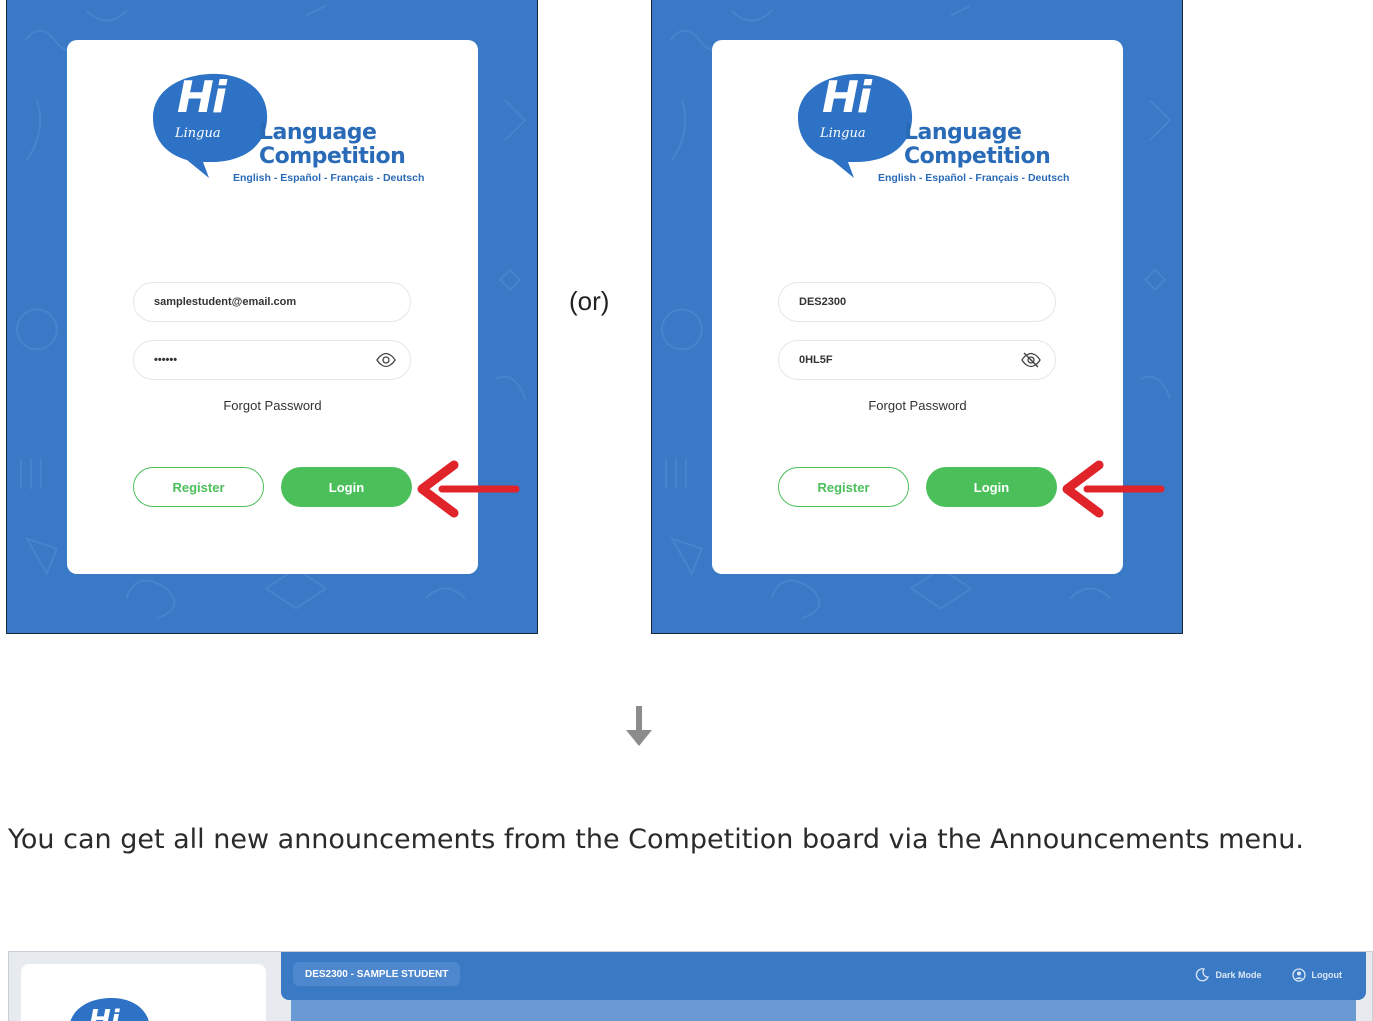 The width and height of the screenshot is (1373, 1021). Describe the element at coordinates (1202, 975) in the screenshot. I see `moon-icon` at that location.